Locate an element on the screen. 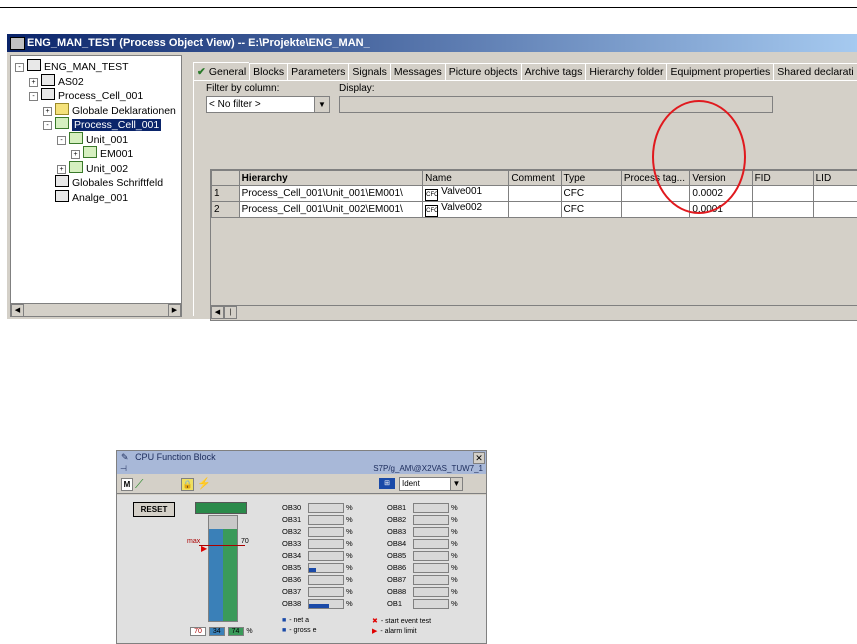 Image resolution: width=857 pixels, height=644 pixels. legend-item: ✖- start event test is located at coordinates (401, 621).